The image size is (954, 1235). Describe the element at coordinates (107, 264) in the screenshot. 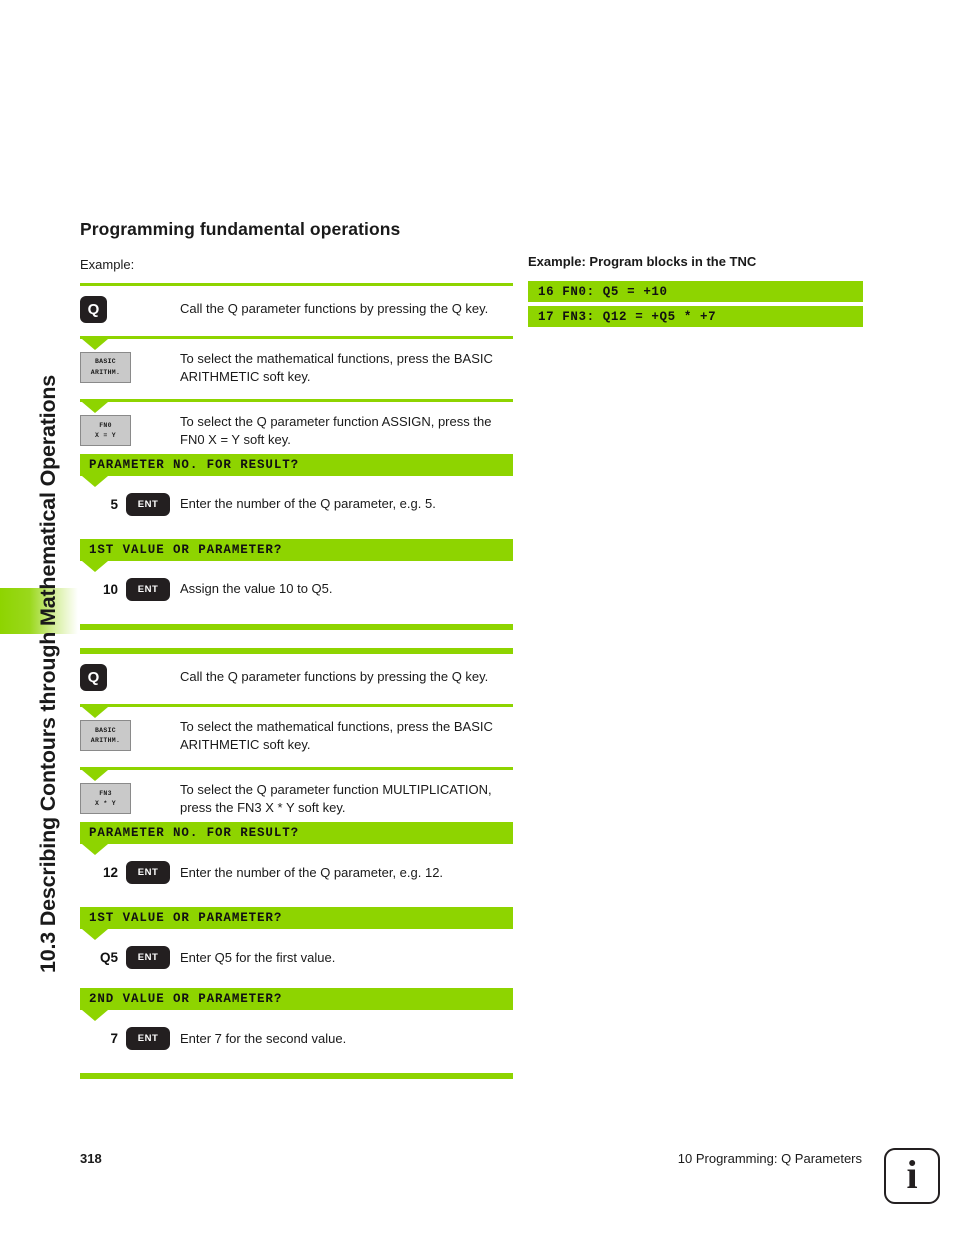

I see `example-label: Example:` at that location.